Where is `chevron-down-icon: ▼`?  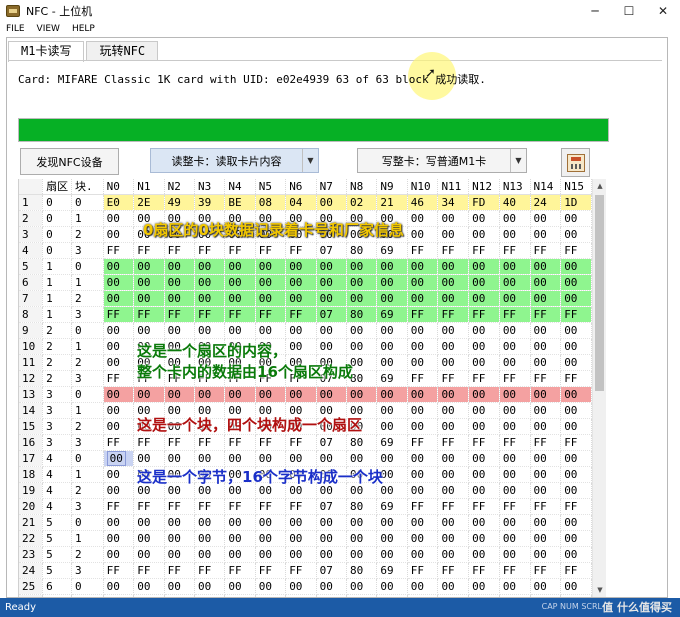
chevron-down-icon: ▼ is located at coordinates (518, 160).